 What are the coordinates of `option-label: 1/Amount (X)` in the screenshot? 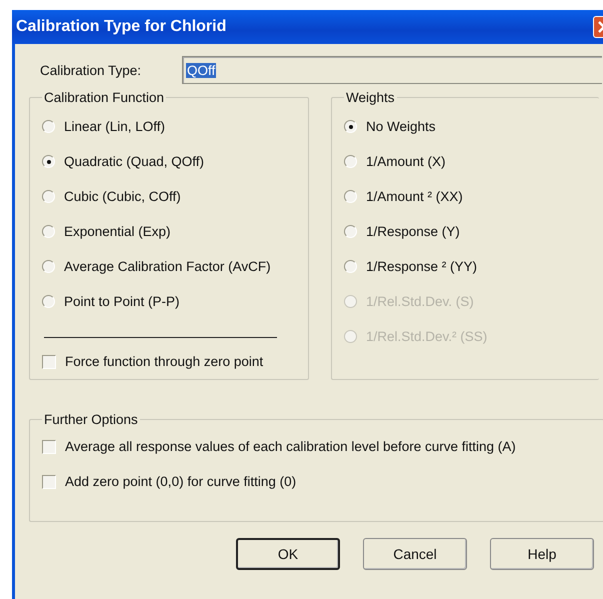 It's located at (406, 161).